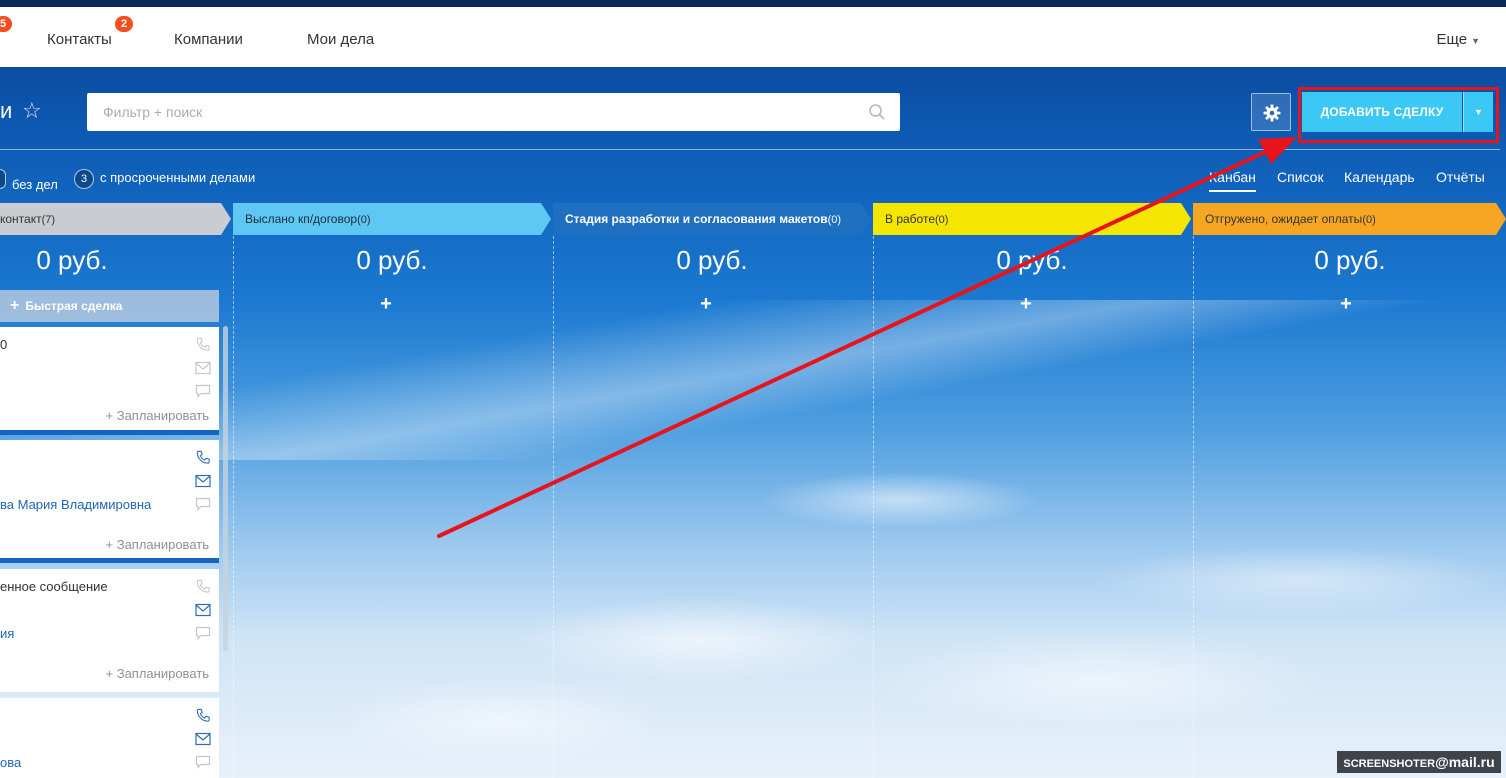 The height and width of the screenshot is (778, 1506). I want to click on deal-card-contact-link: ва Мария Владимировна, so click(75, 504).